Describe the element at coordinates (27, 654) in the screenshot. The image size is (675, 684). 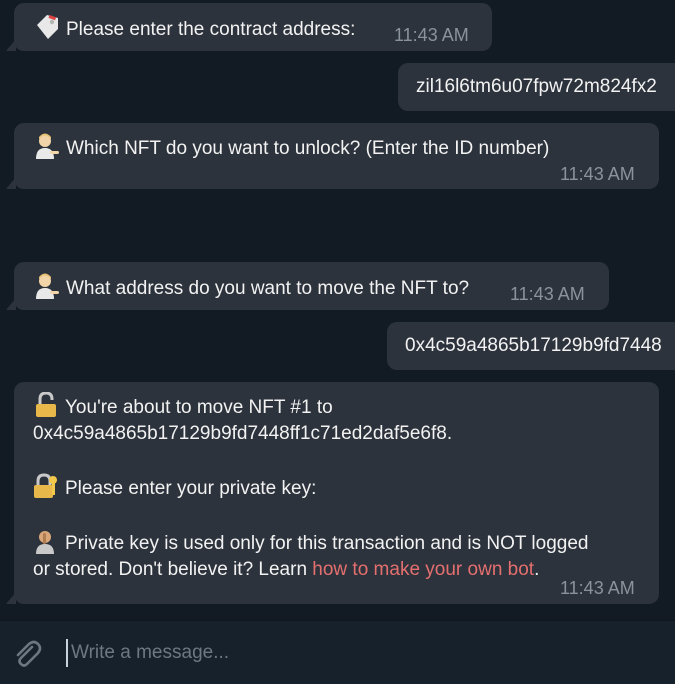
I see `paperclip-icon` at that location.